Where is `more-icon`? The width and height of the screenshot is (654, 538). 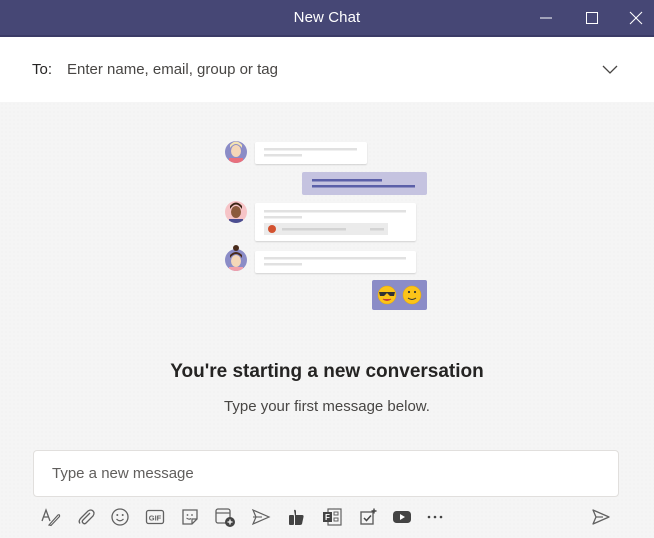 more-icon is located at coordinates (435, 517).